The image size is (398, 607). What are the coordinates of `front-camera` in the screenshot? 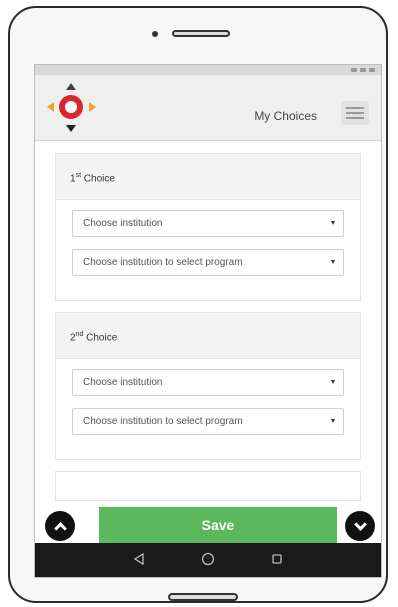 It's located at (155, 34).